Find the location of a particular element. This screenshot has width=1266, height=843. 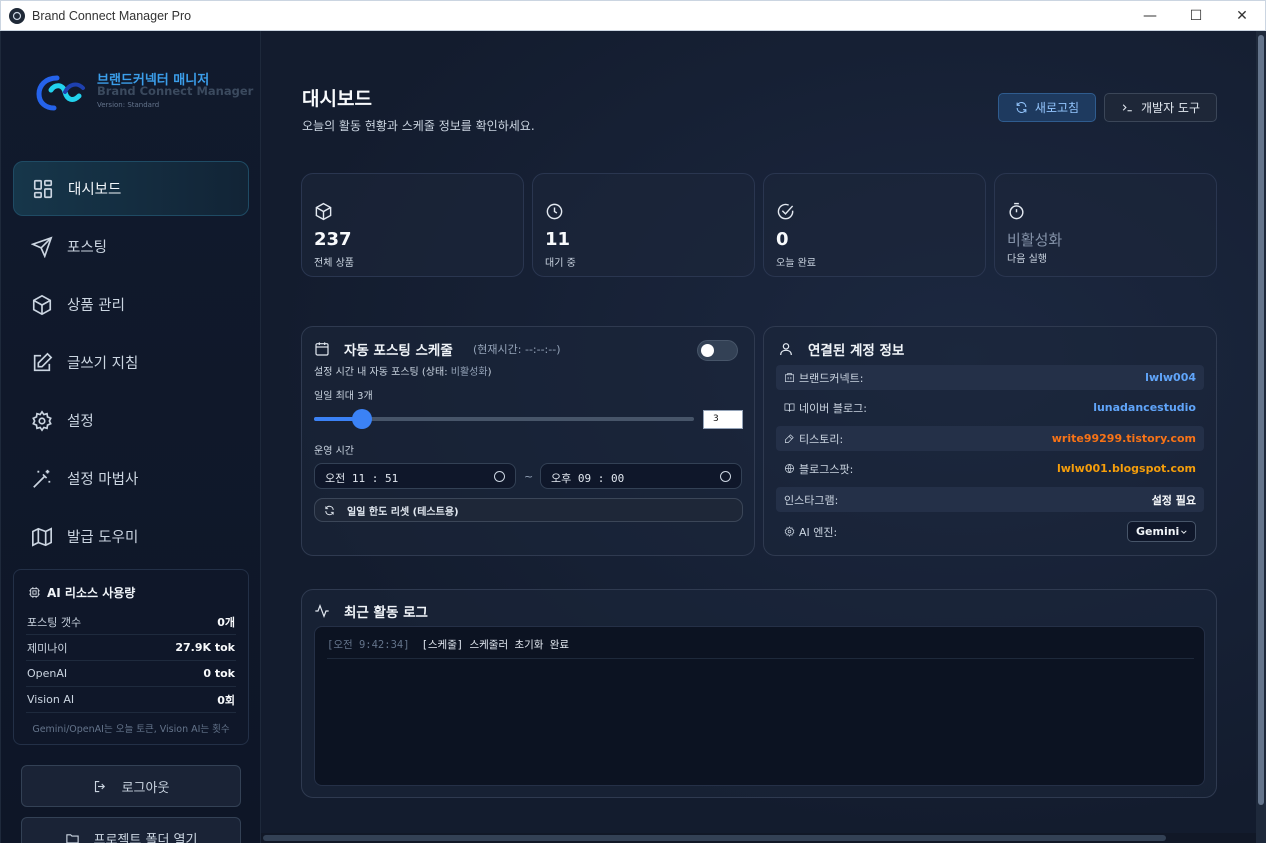

ai-usage-value: 0 tok is located at coordinates (219, 673).